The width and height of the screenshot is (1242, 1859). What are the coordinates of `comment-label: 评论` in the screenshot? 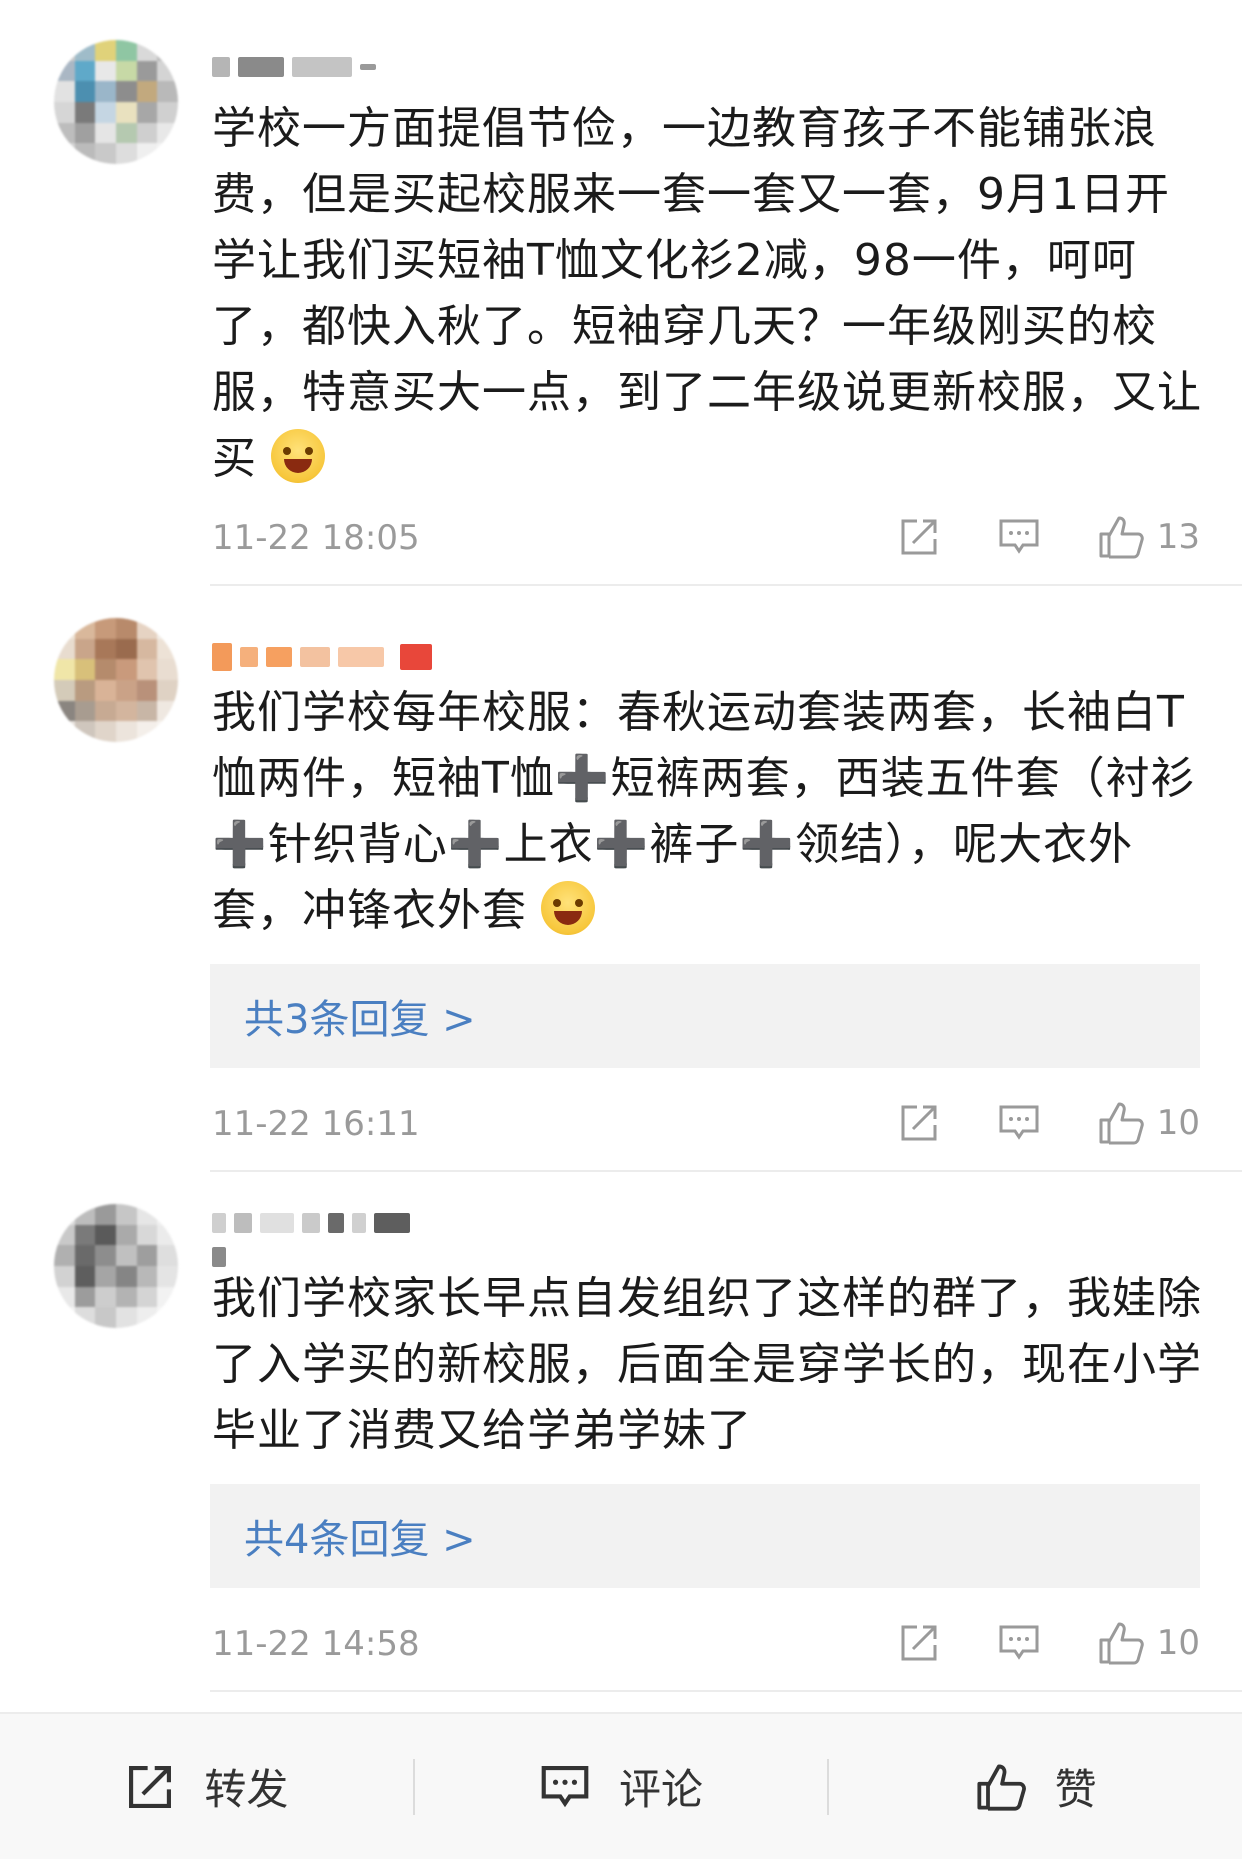 It's located at (661, 1789).